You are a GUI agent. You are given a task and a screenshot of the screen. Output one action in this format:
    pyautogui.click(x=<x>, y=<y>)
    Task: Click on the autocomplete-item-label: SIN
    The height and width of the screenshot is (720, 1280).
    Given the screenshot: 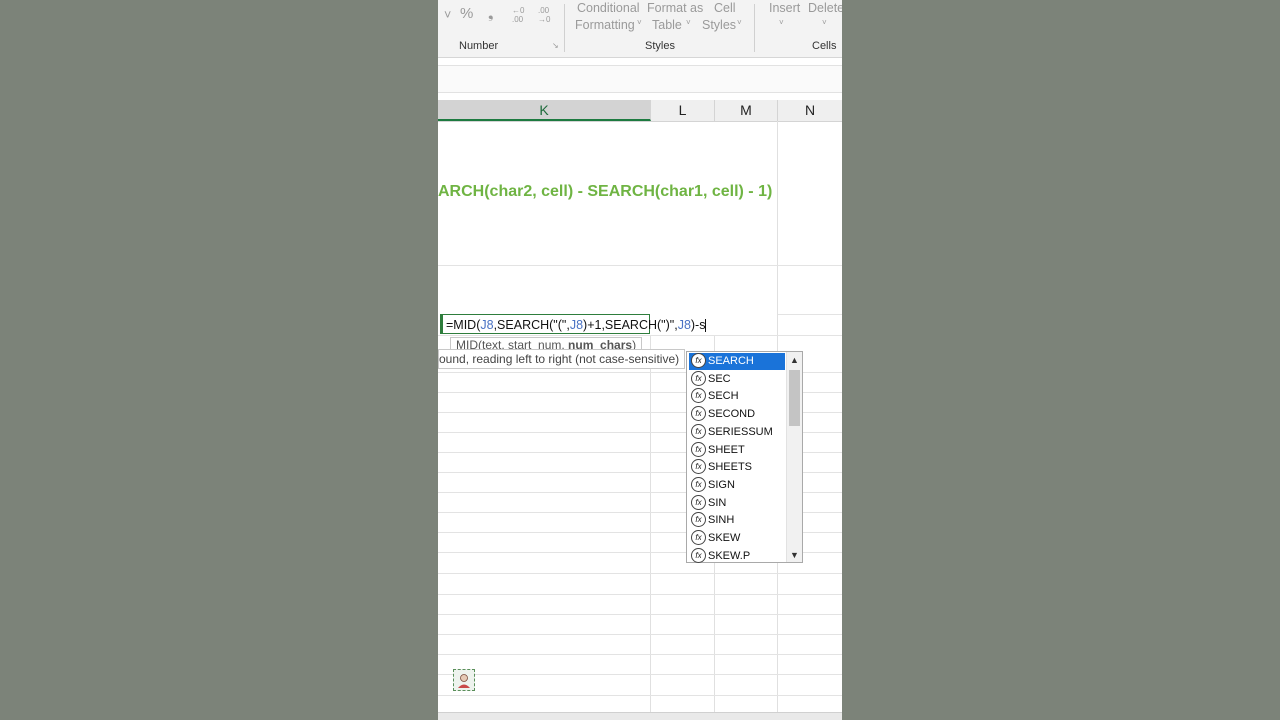 What is the action you would take?
    pyautogui.click(x=717, y=502)
    